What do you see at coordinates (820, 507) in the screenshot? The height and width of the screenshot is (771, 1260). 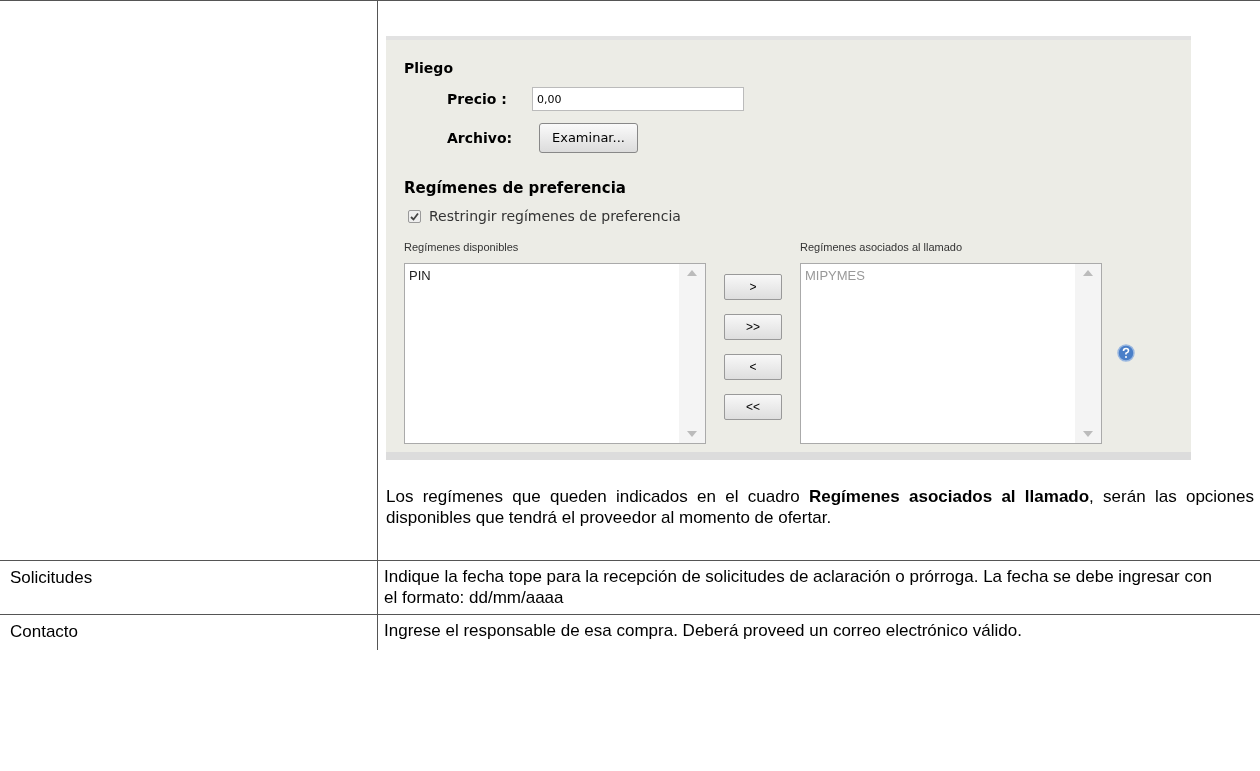 I see `note-paragraph: Los regímenes que queden indicados en el cuadro Regímenes asociados al llamado, serán las opciones disponibles que tendrá el proveedor al momento de ofertar.` at bounding box center [820, 507].